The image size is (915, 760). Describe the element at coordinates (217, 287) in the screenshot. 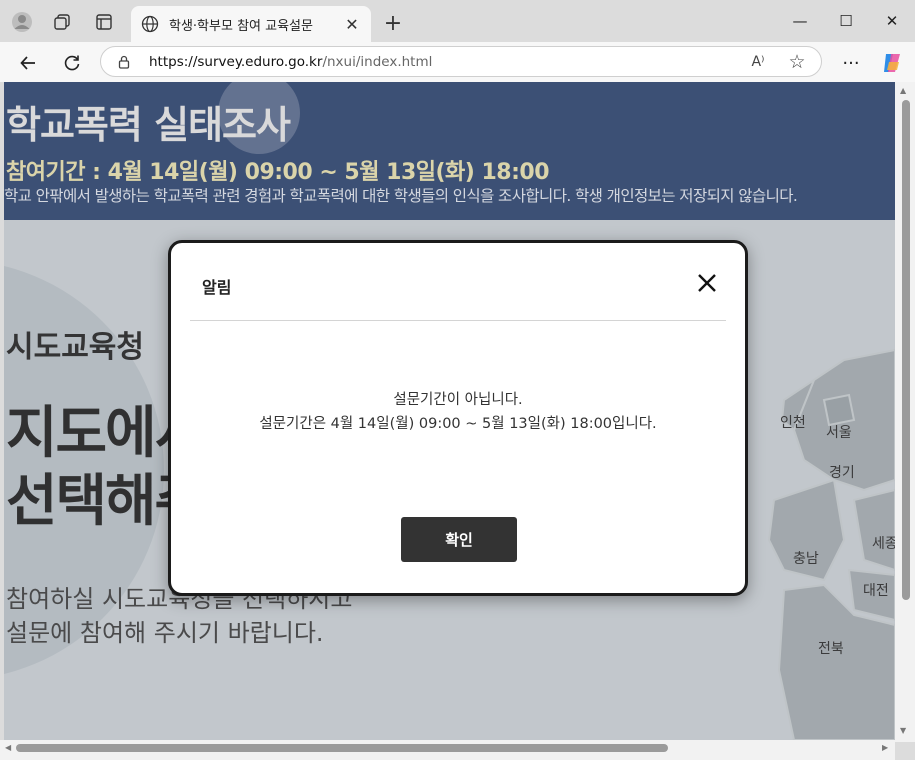

I see `dialog-title: 알림` at that location.